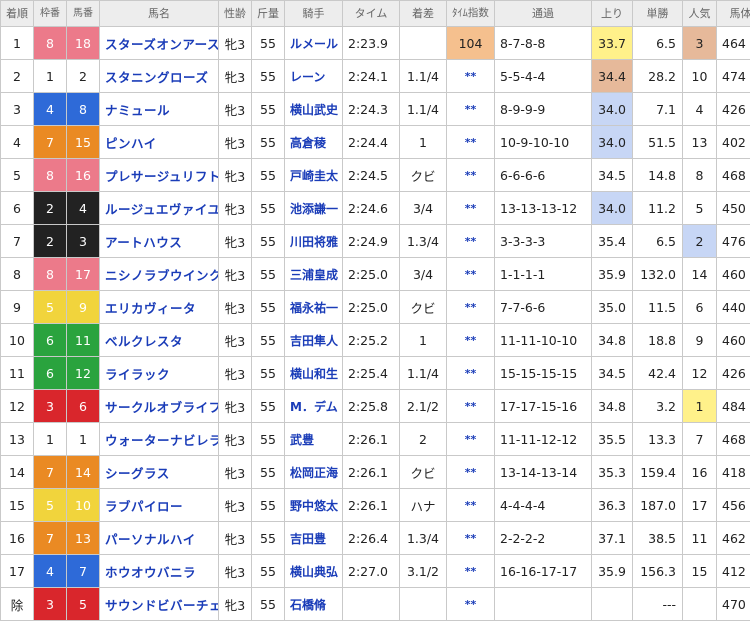 The width and height of the screenshot is (750, 621). What do you see at coordinates (543, 274) in the screenshot?
I see `passage-cell: 1-1-1-1` at bounding box center [543, 274].